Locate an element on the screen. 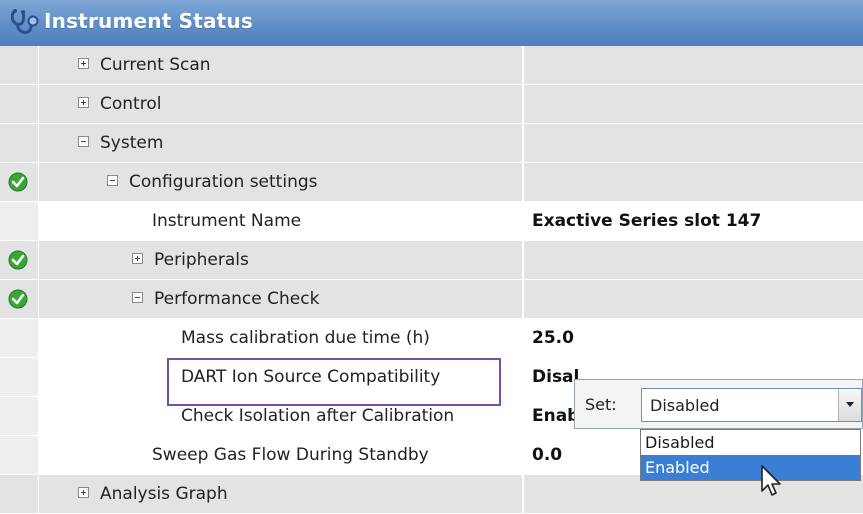 The image size is (863, 514). chevron-down-icon is located at coordinates (850, 404).